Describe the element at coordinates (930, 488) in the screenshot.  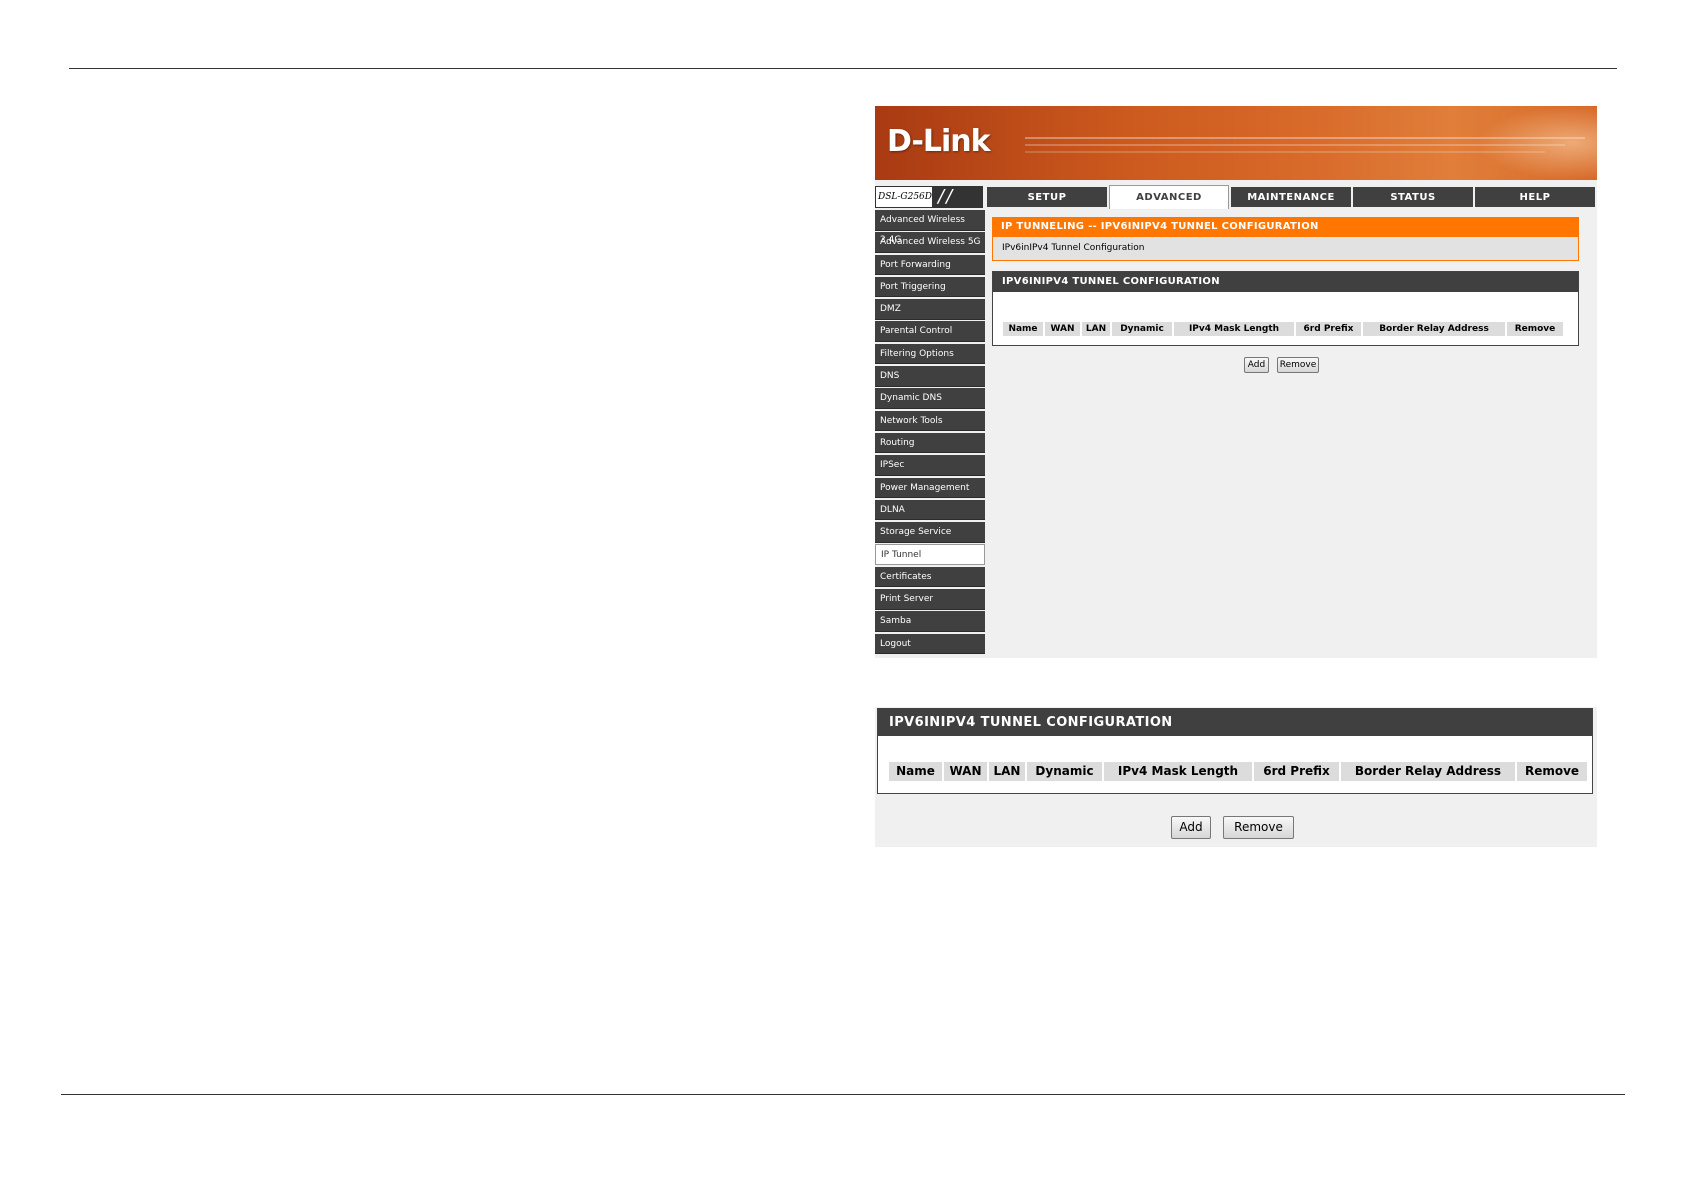
I see `sidebar-item-power-management: Power Management` at that location.